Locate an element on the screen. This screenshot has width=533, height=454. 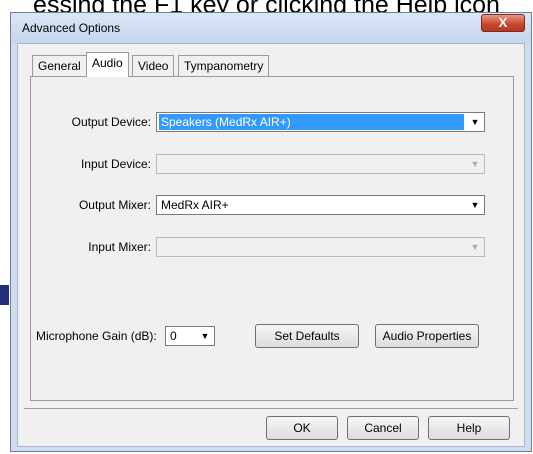
audio-properties-button: Audio Properties is located at coordinates (427, 336).